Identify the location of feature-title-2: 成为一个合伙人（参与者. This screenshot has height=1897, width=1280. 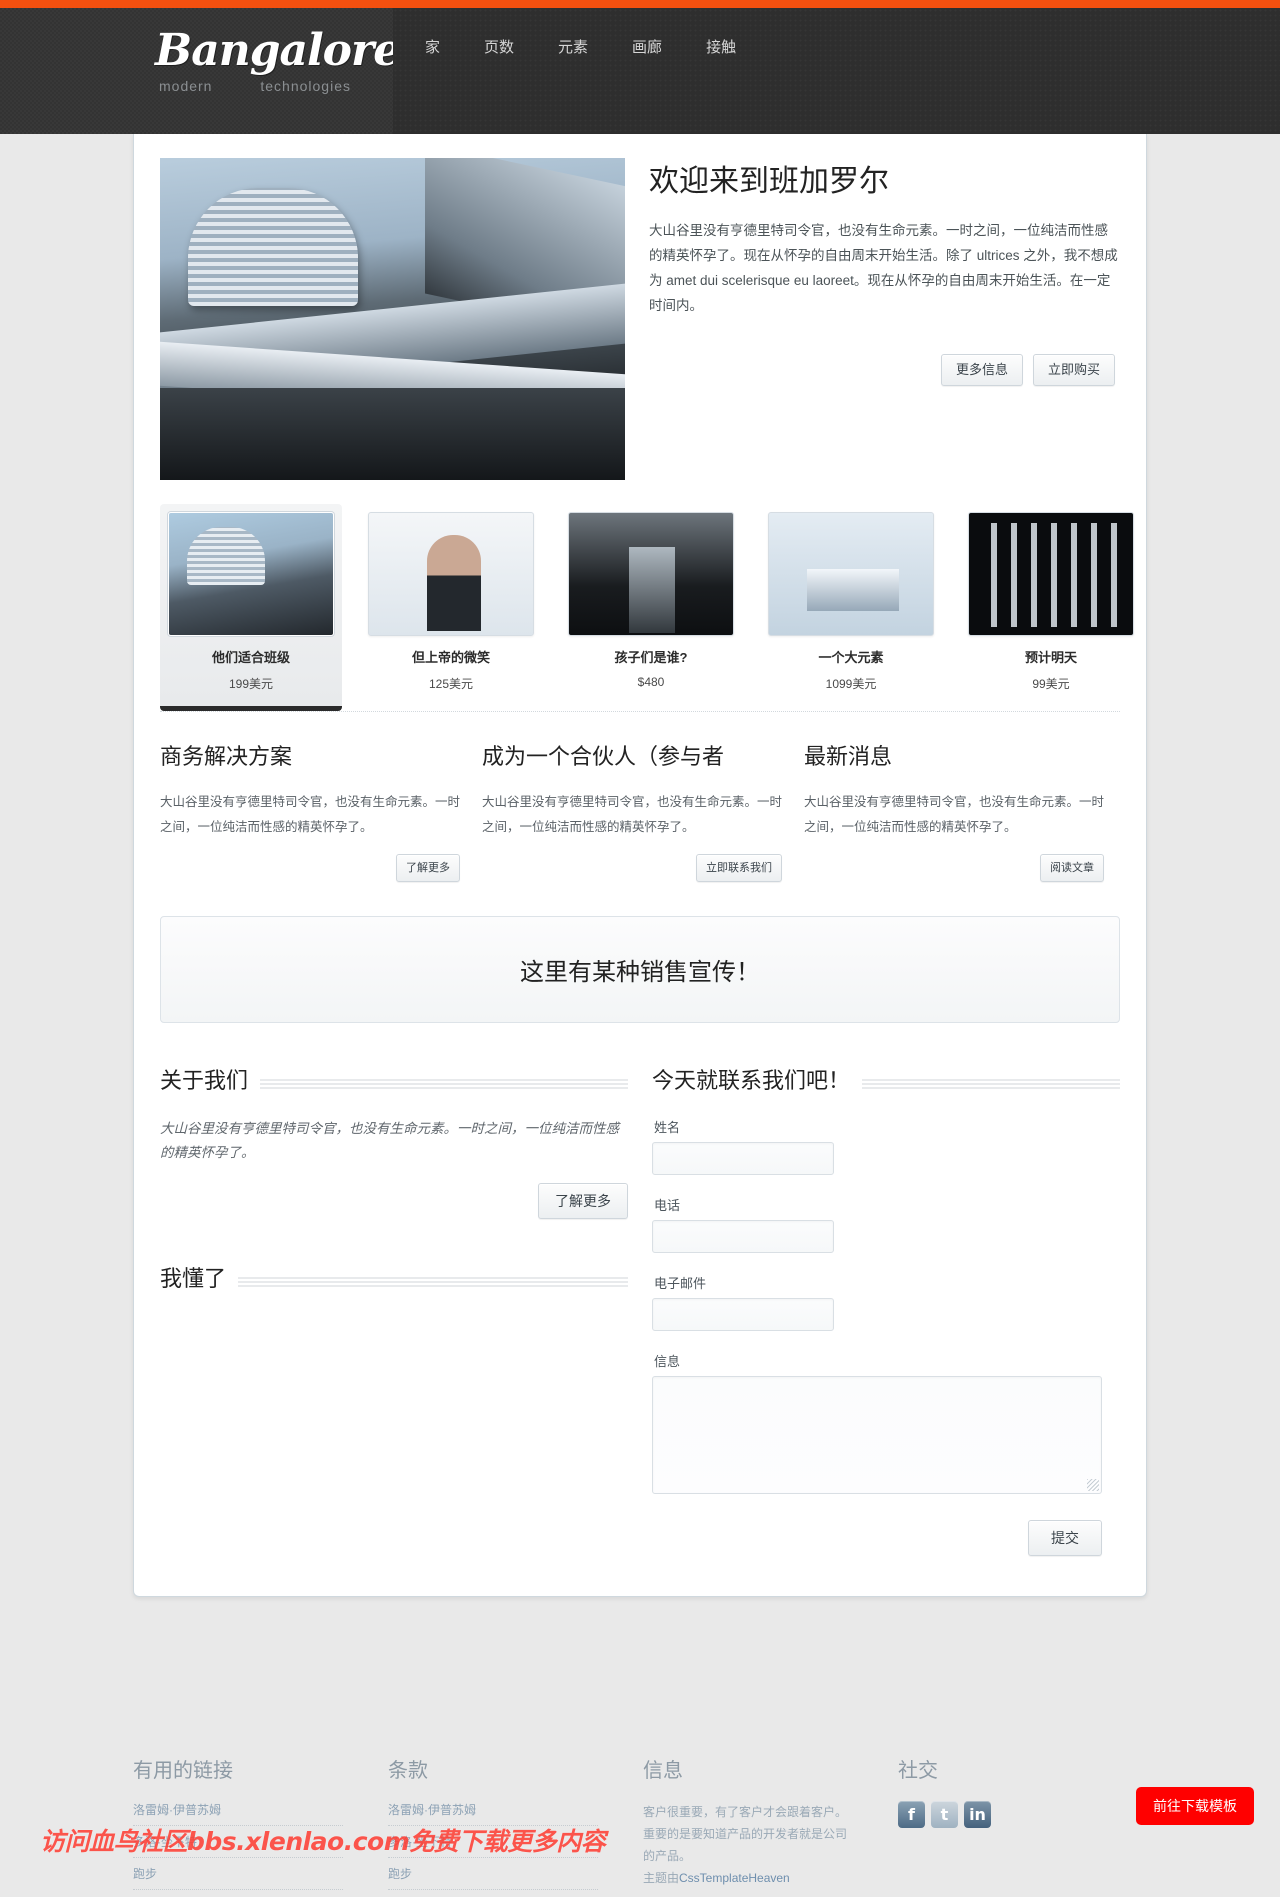
(603, 756).